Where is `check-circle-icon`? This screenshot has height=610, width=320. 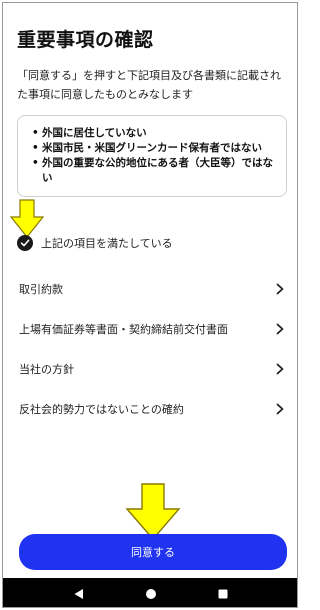 check-circle-icon is located at coordinates (25, 243).